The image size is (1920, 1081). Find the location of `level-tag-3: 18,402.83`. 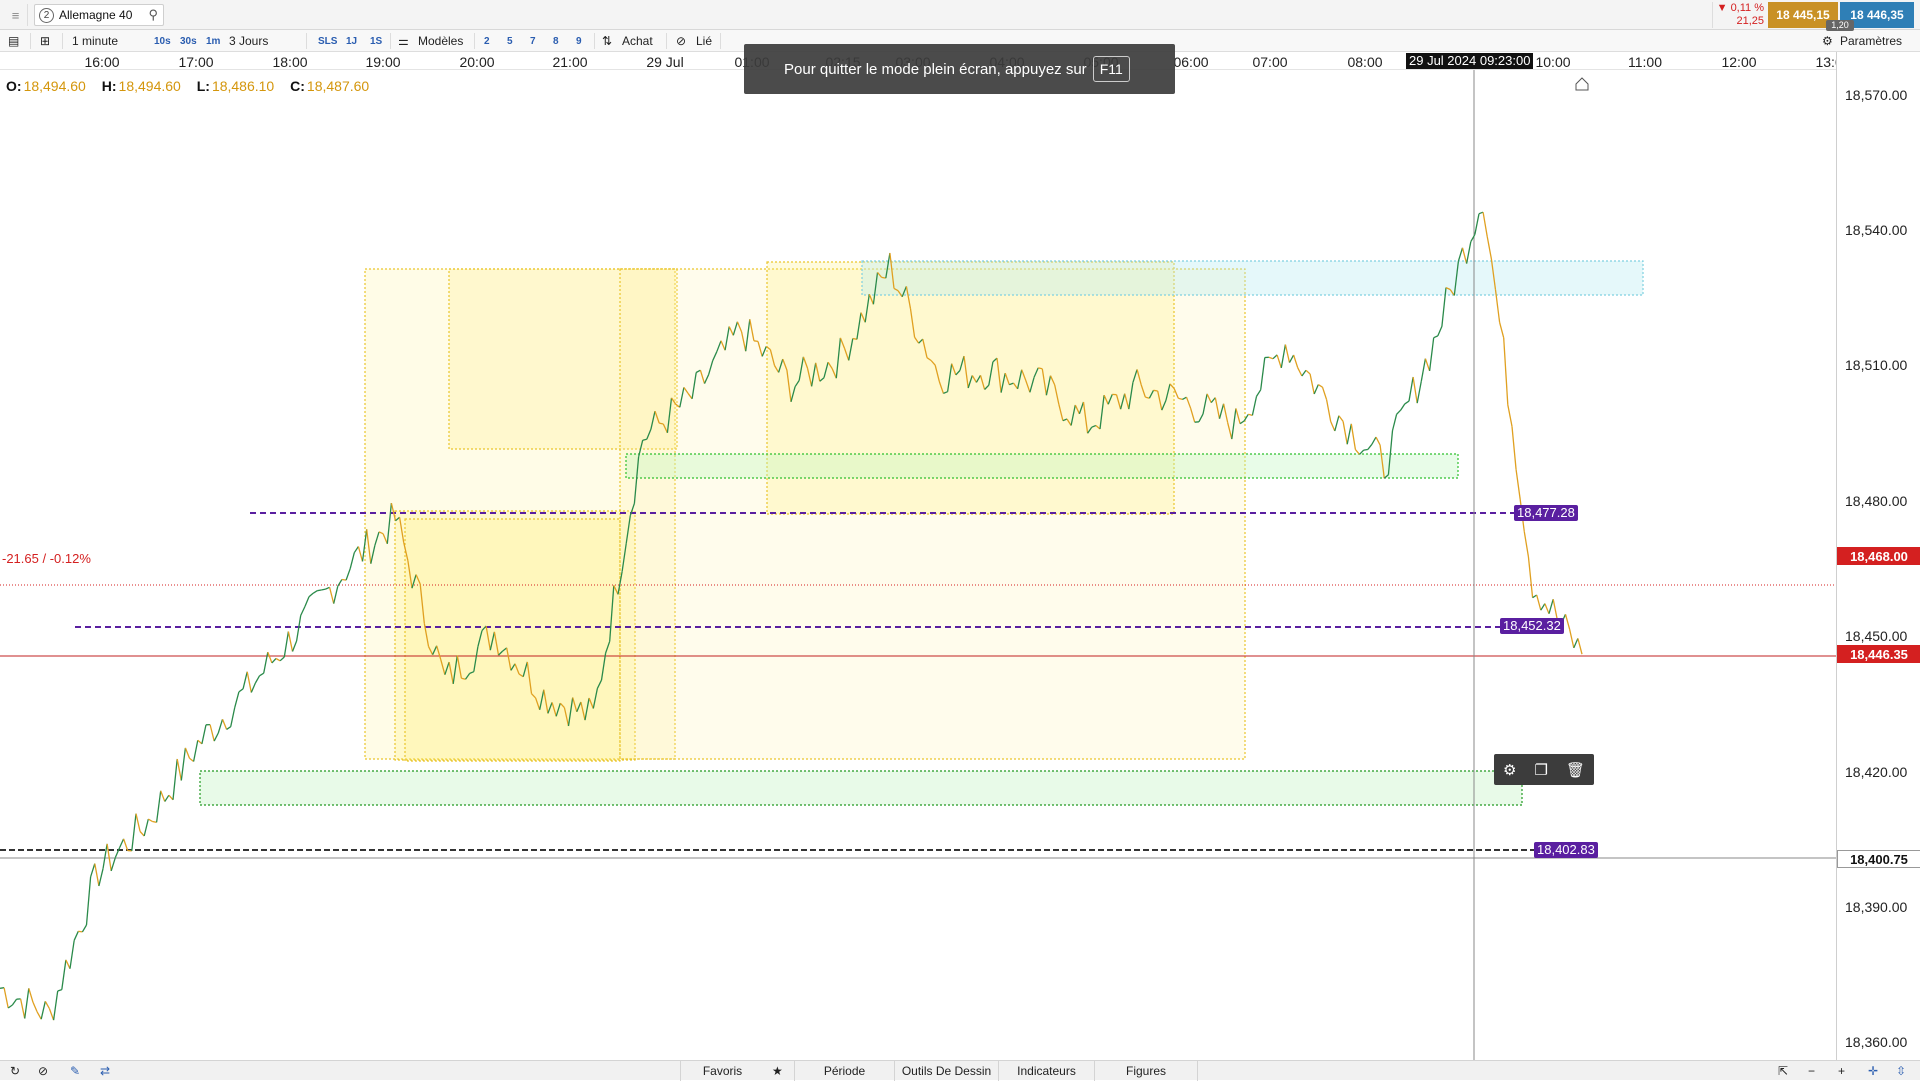

level-tag-3: 18,402.83 is located at coordinates (1566, 850).